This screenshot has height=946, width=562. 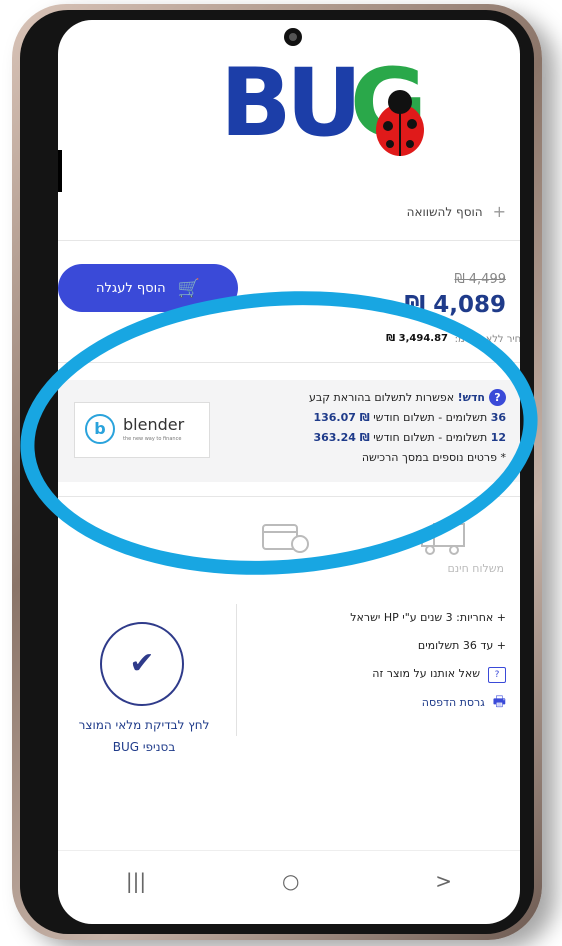 I want to click on home-button: ○, so click(x=290, y=881).